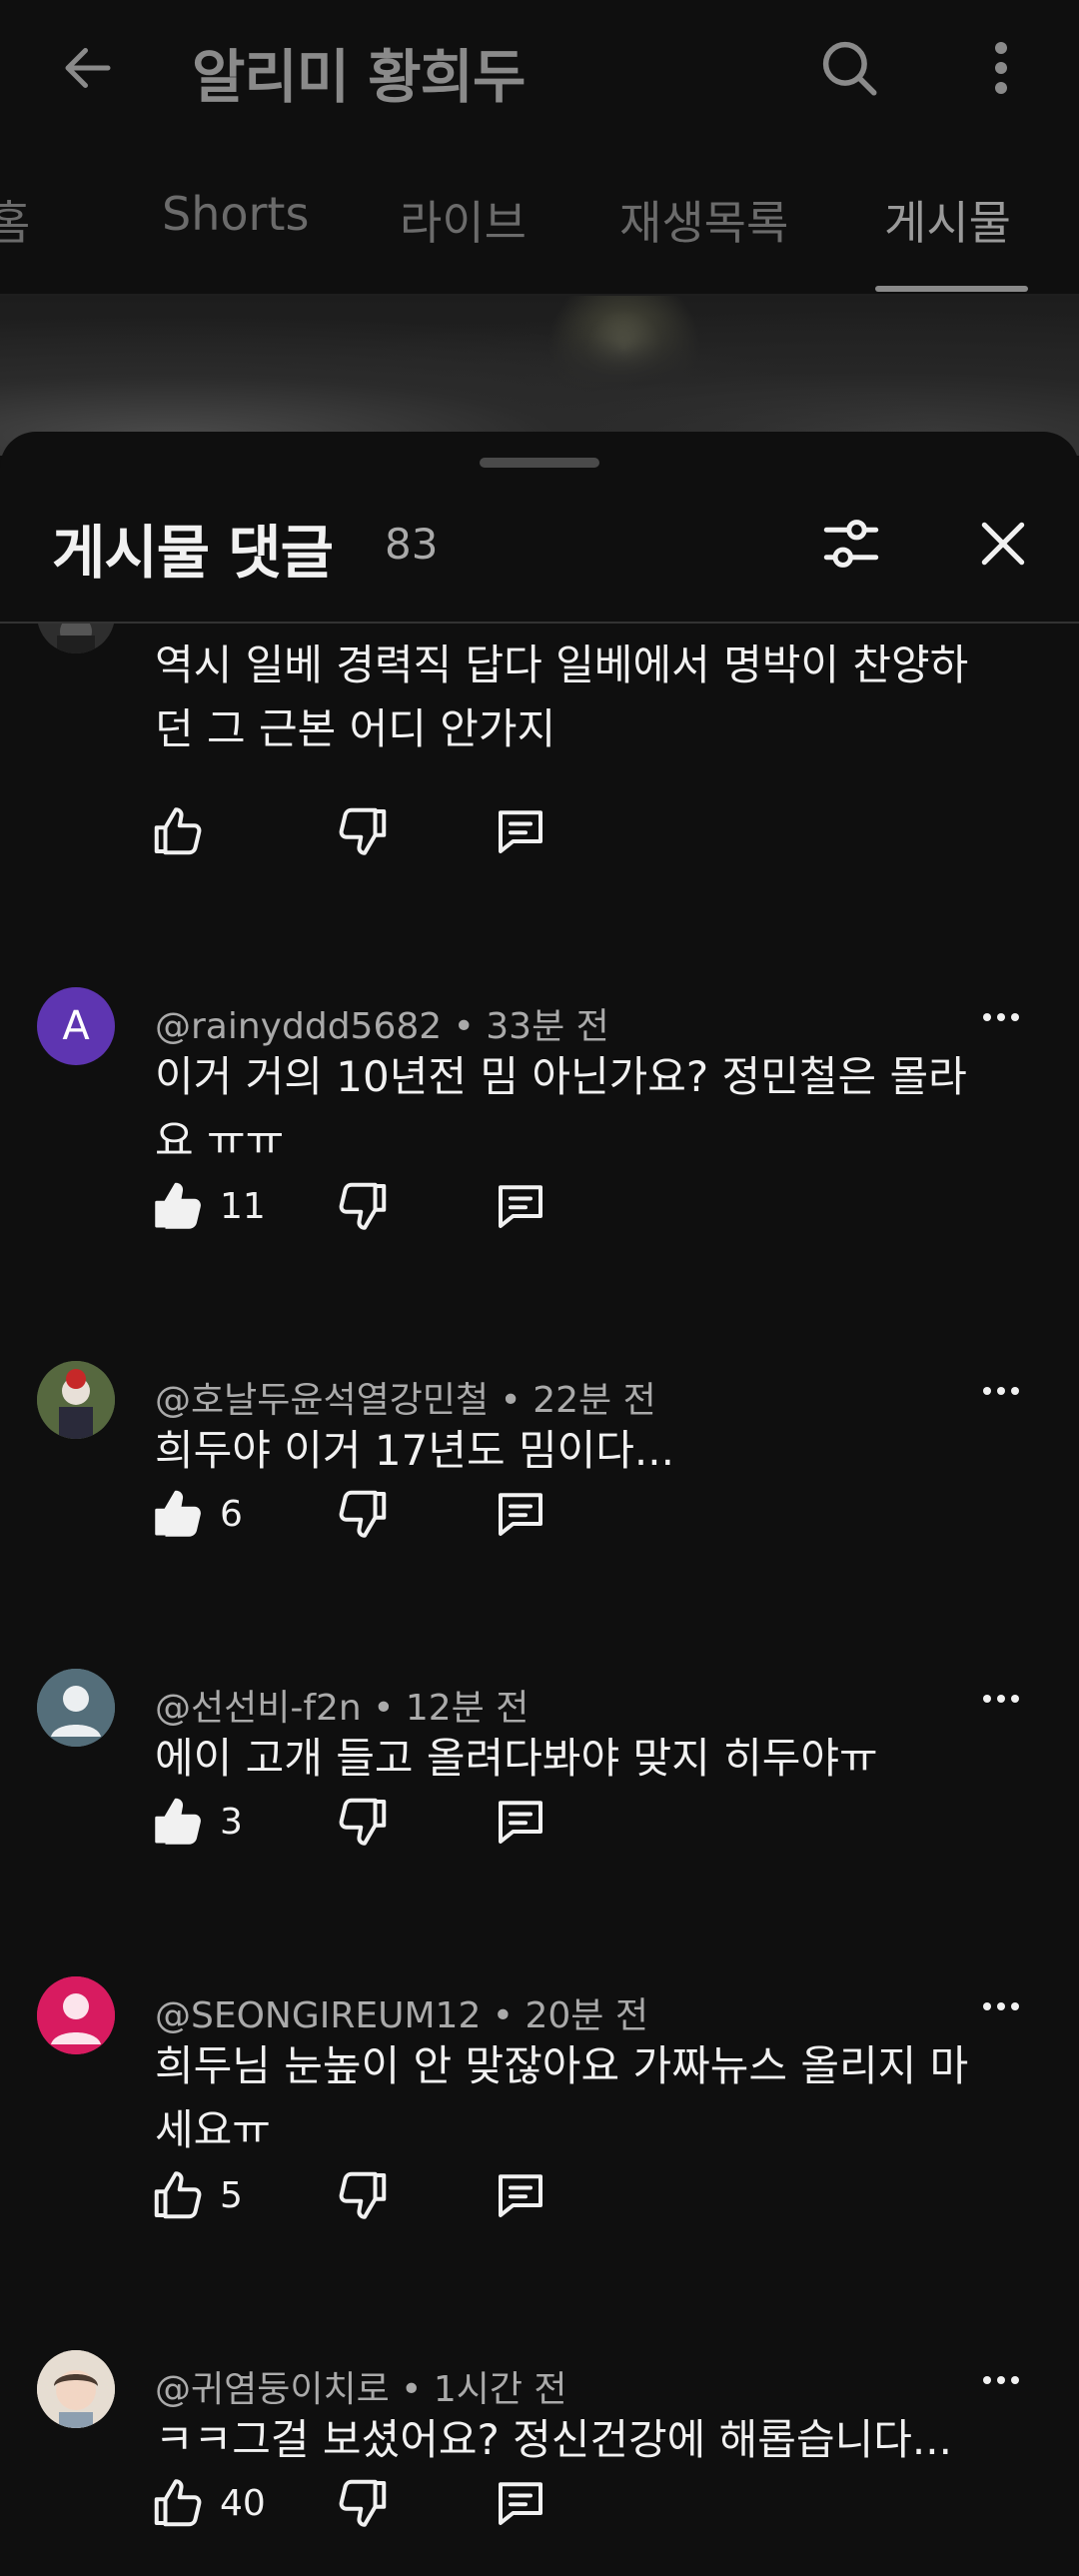 Image resolution: width=1079 pixels, height=2576 pixels. I want to click on comment-actions, so click(447, 831).